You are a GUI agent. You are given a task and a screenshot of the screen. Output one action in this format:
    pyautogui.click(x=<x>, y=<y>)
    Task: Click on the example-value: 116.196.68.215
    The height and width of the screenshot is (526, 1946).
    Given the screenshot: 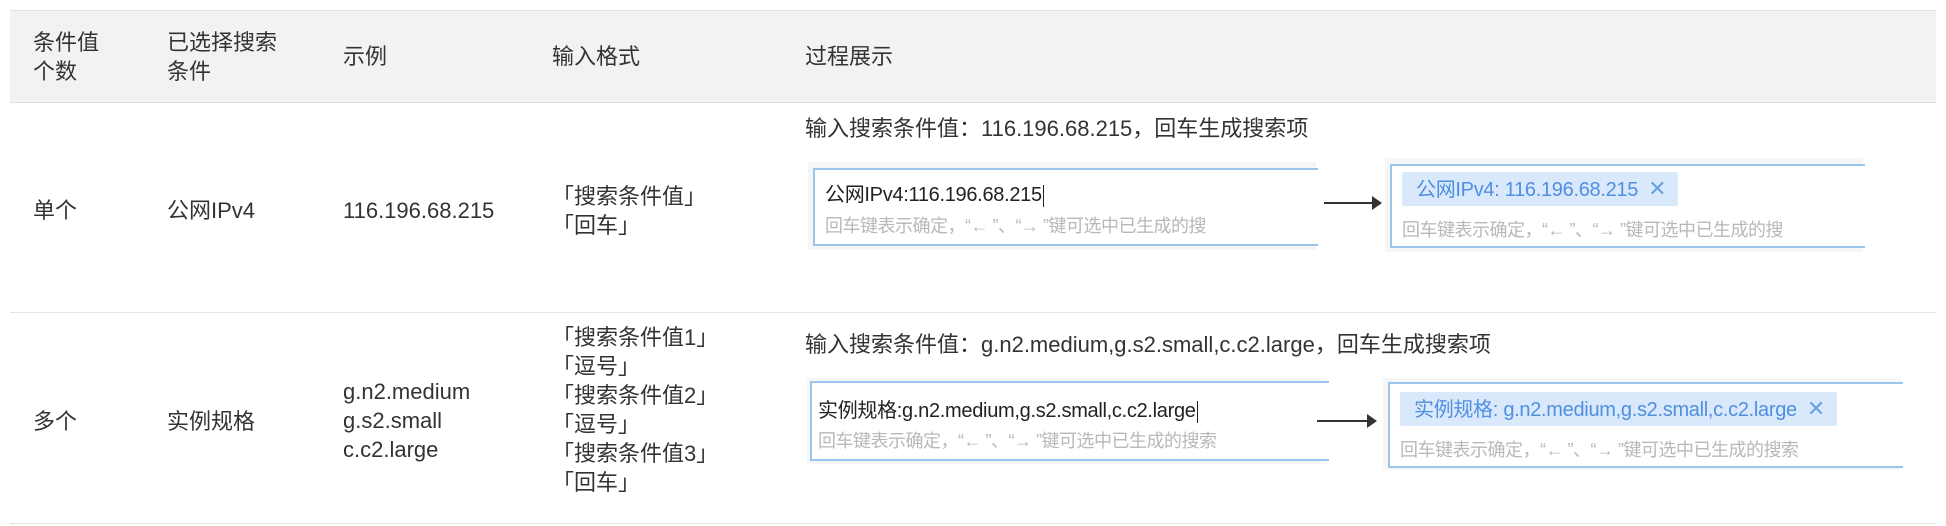 What is the action you would take?
    pyautogui.click(x=419, y=210)
    